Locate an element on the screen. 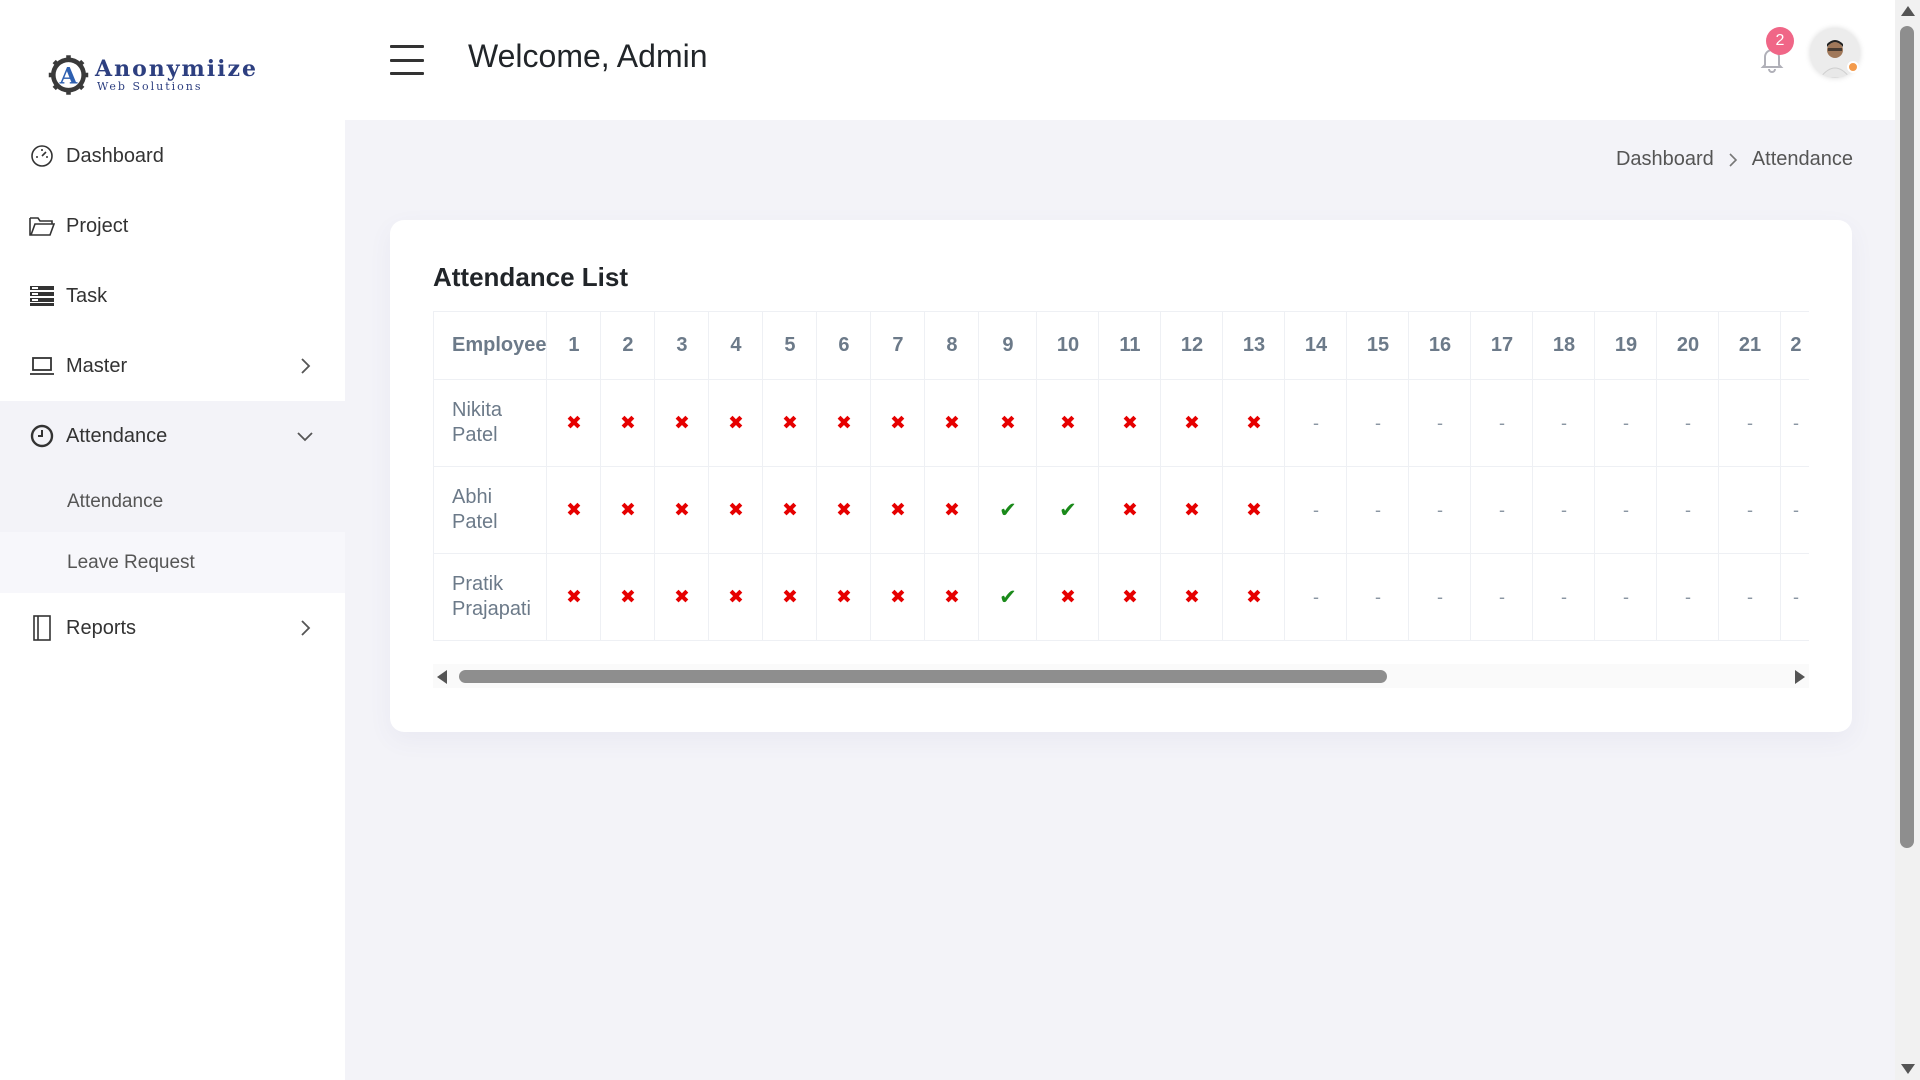 Image resolution: width=1920 pixels, height=1080 pixels. chevron-down-icon is located at coordinates (305, 436).